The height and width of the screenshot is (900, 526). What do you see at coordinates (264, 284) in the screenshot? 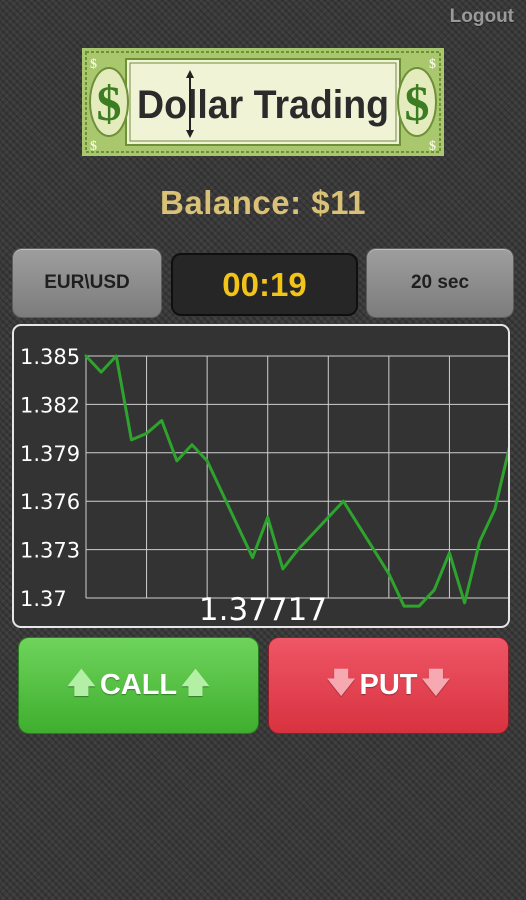
I see `countdown-timer: 00:19` at bounding box center [264, 284].